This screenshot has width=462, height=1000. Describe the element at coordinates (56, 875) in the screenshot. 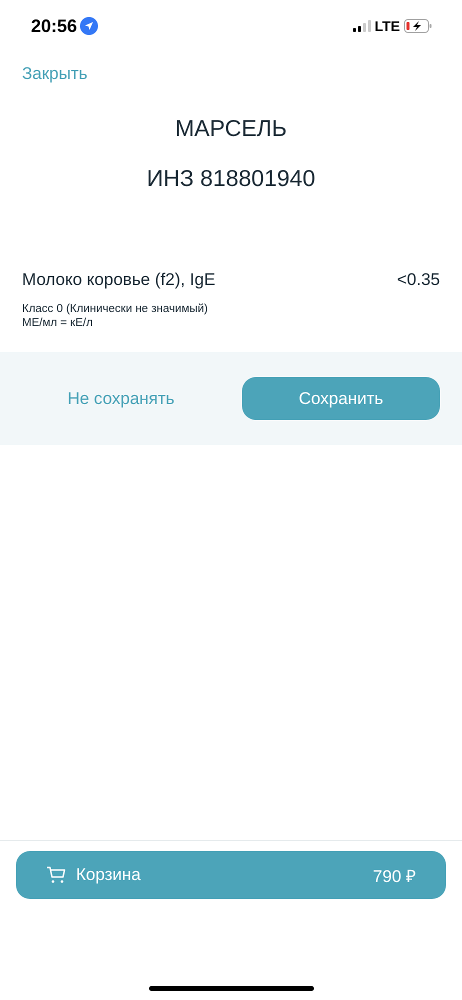

I see `cart-icon` at that location.